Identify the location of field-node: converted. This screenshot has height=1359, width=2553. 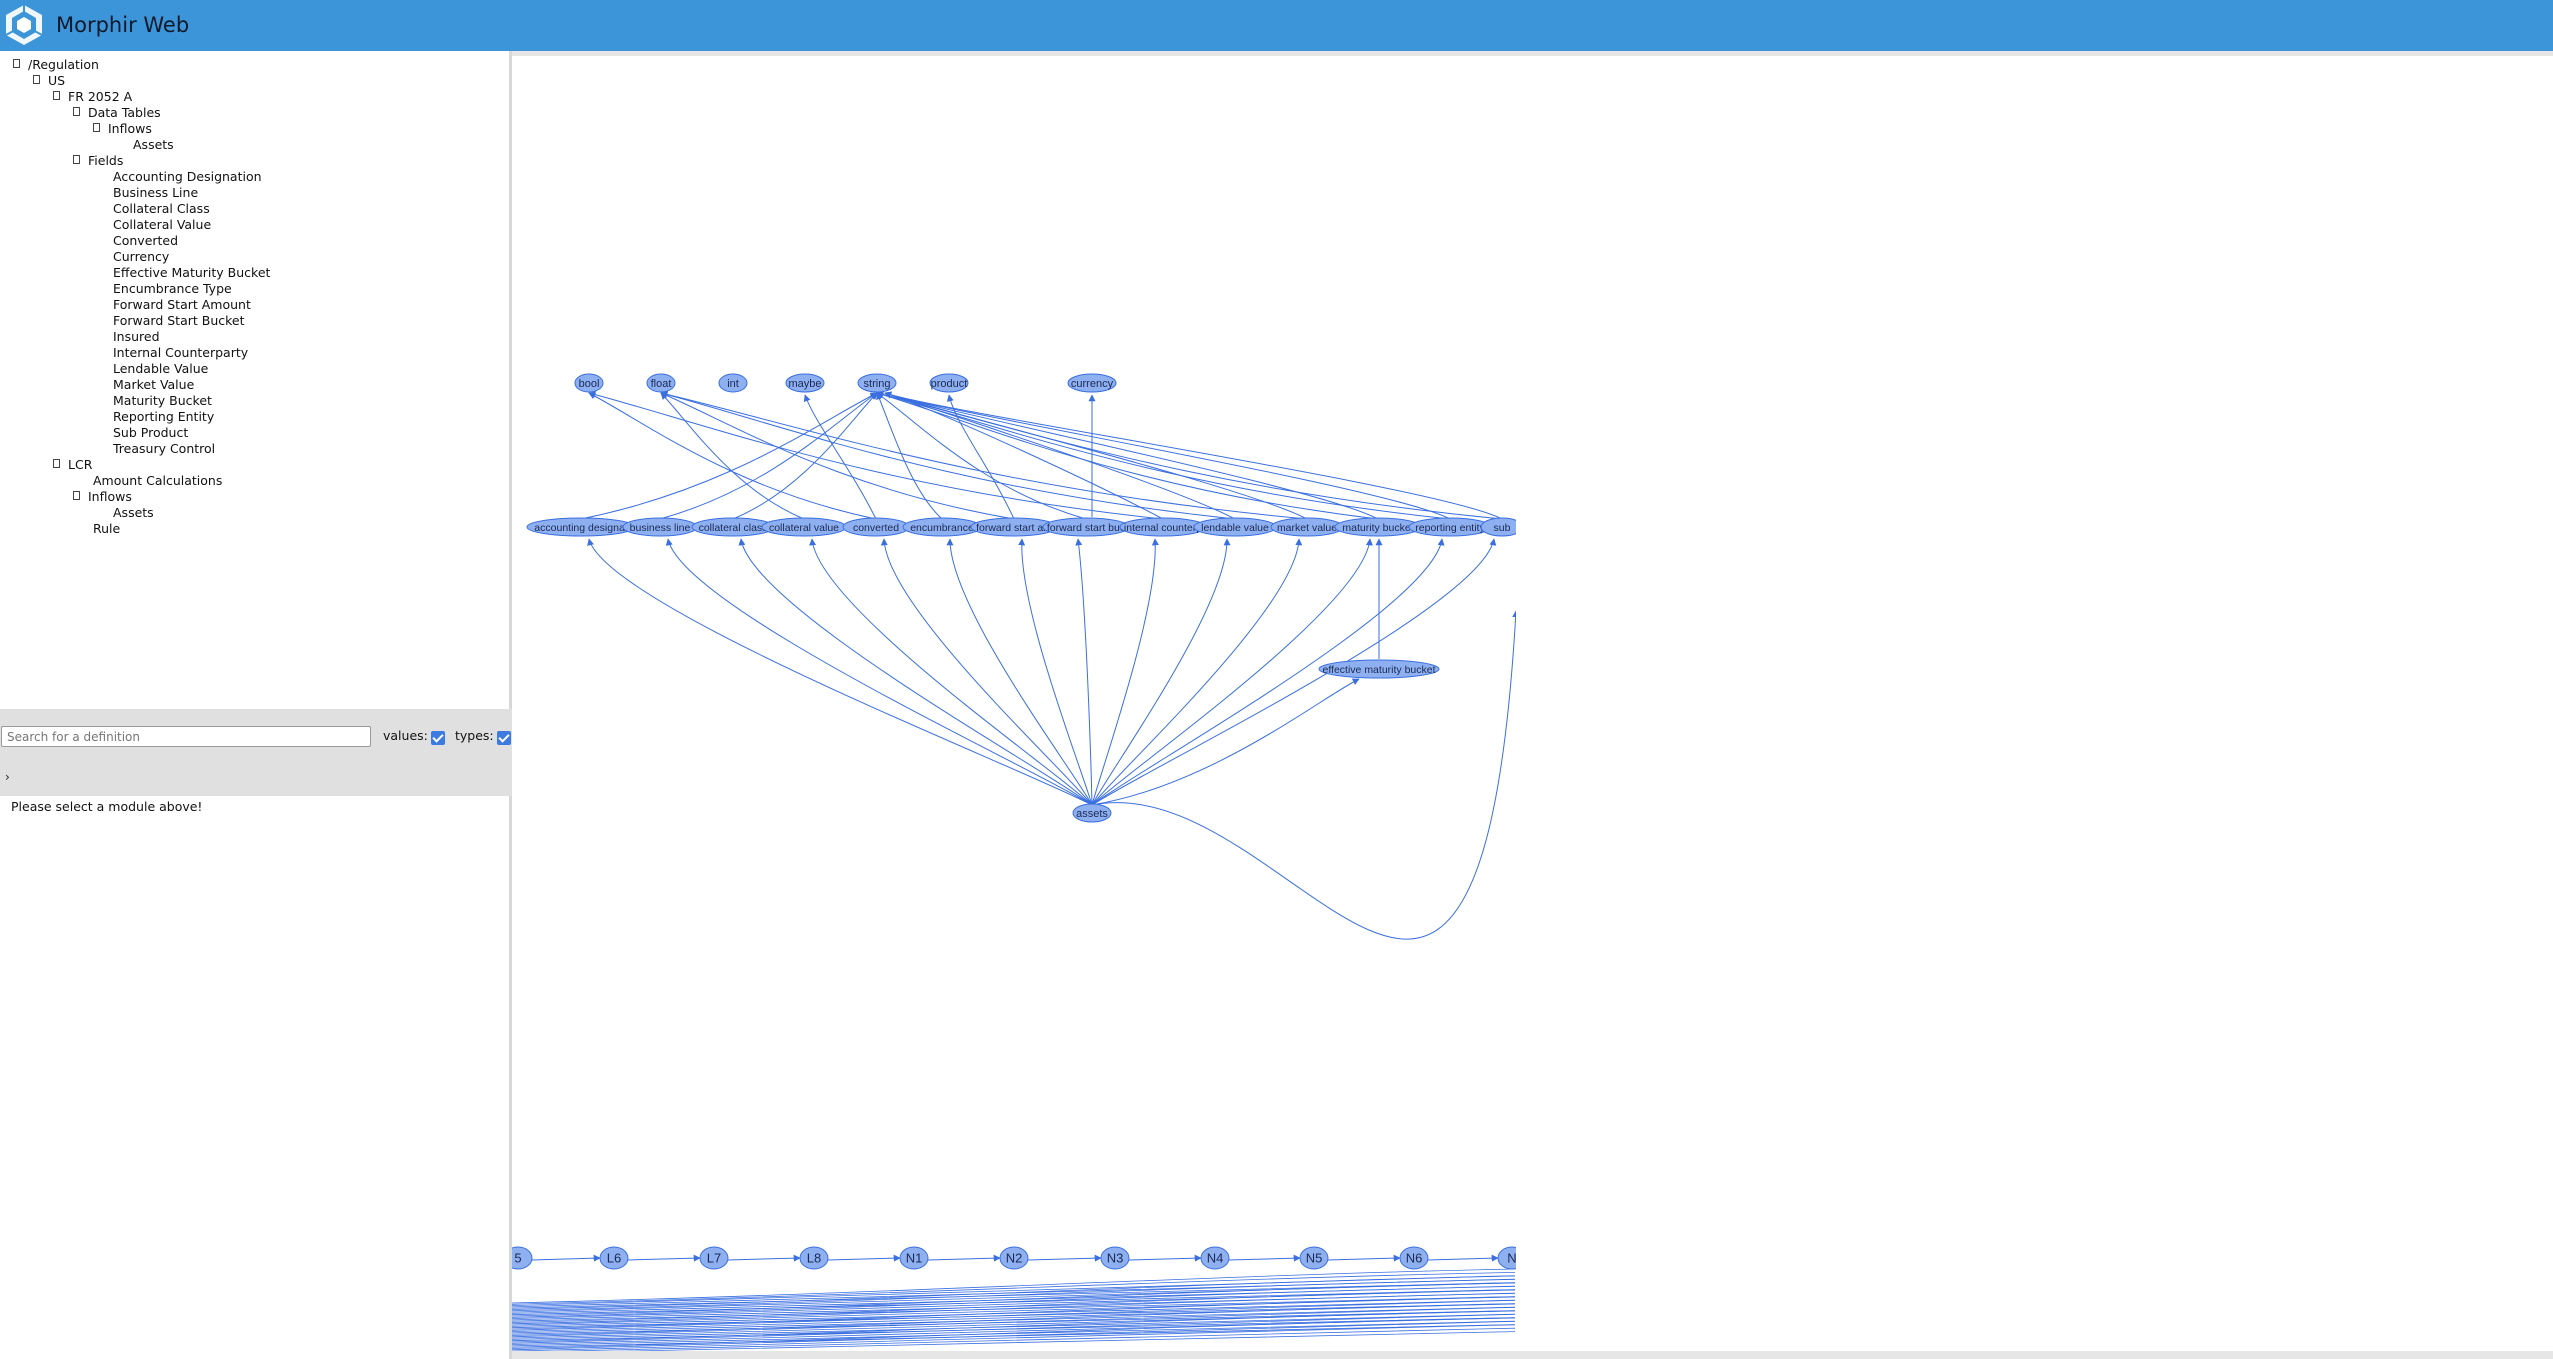
(876, 527).